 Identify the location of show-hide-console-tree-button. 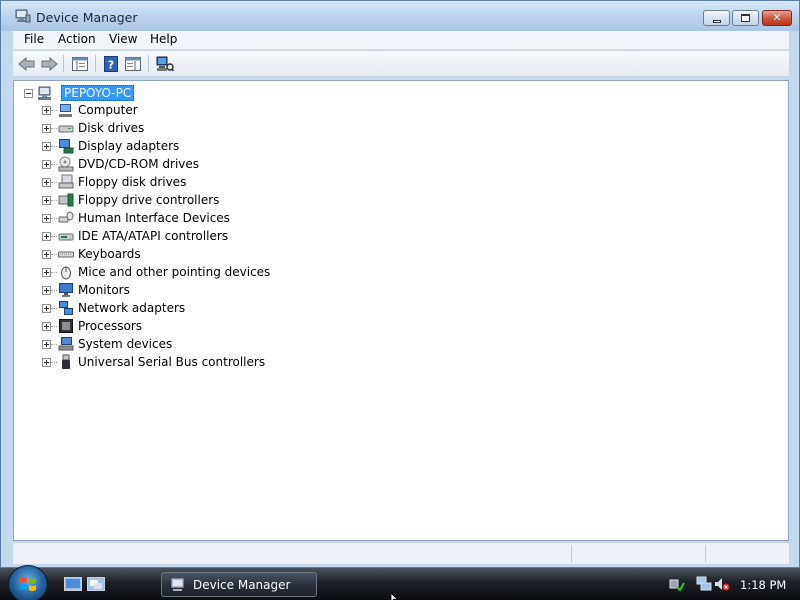
(80, 64).